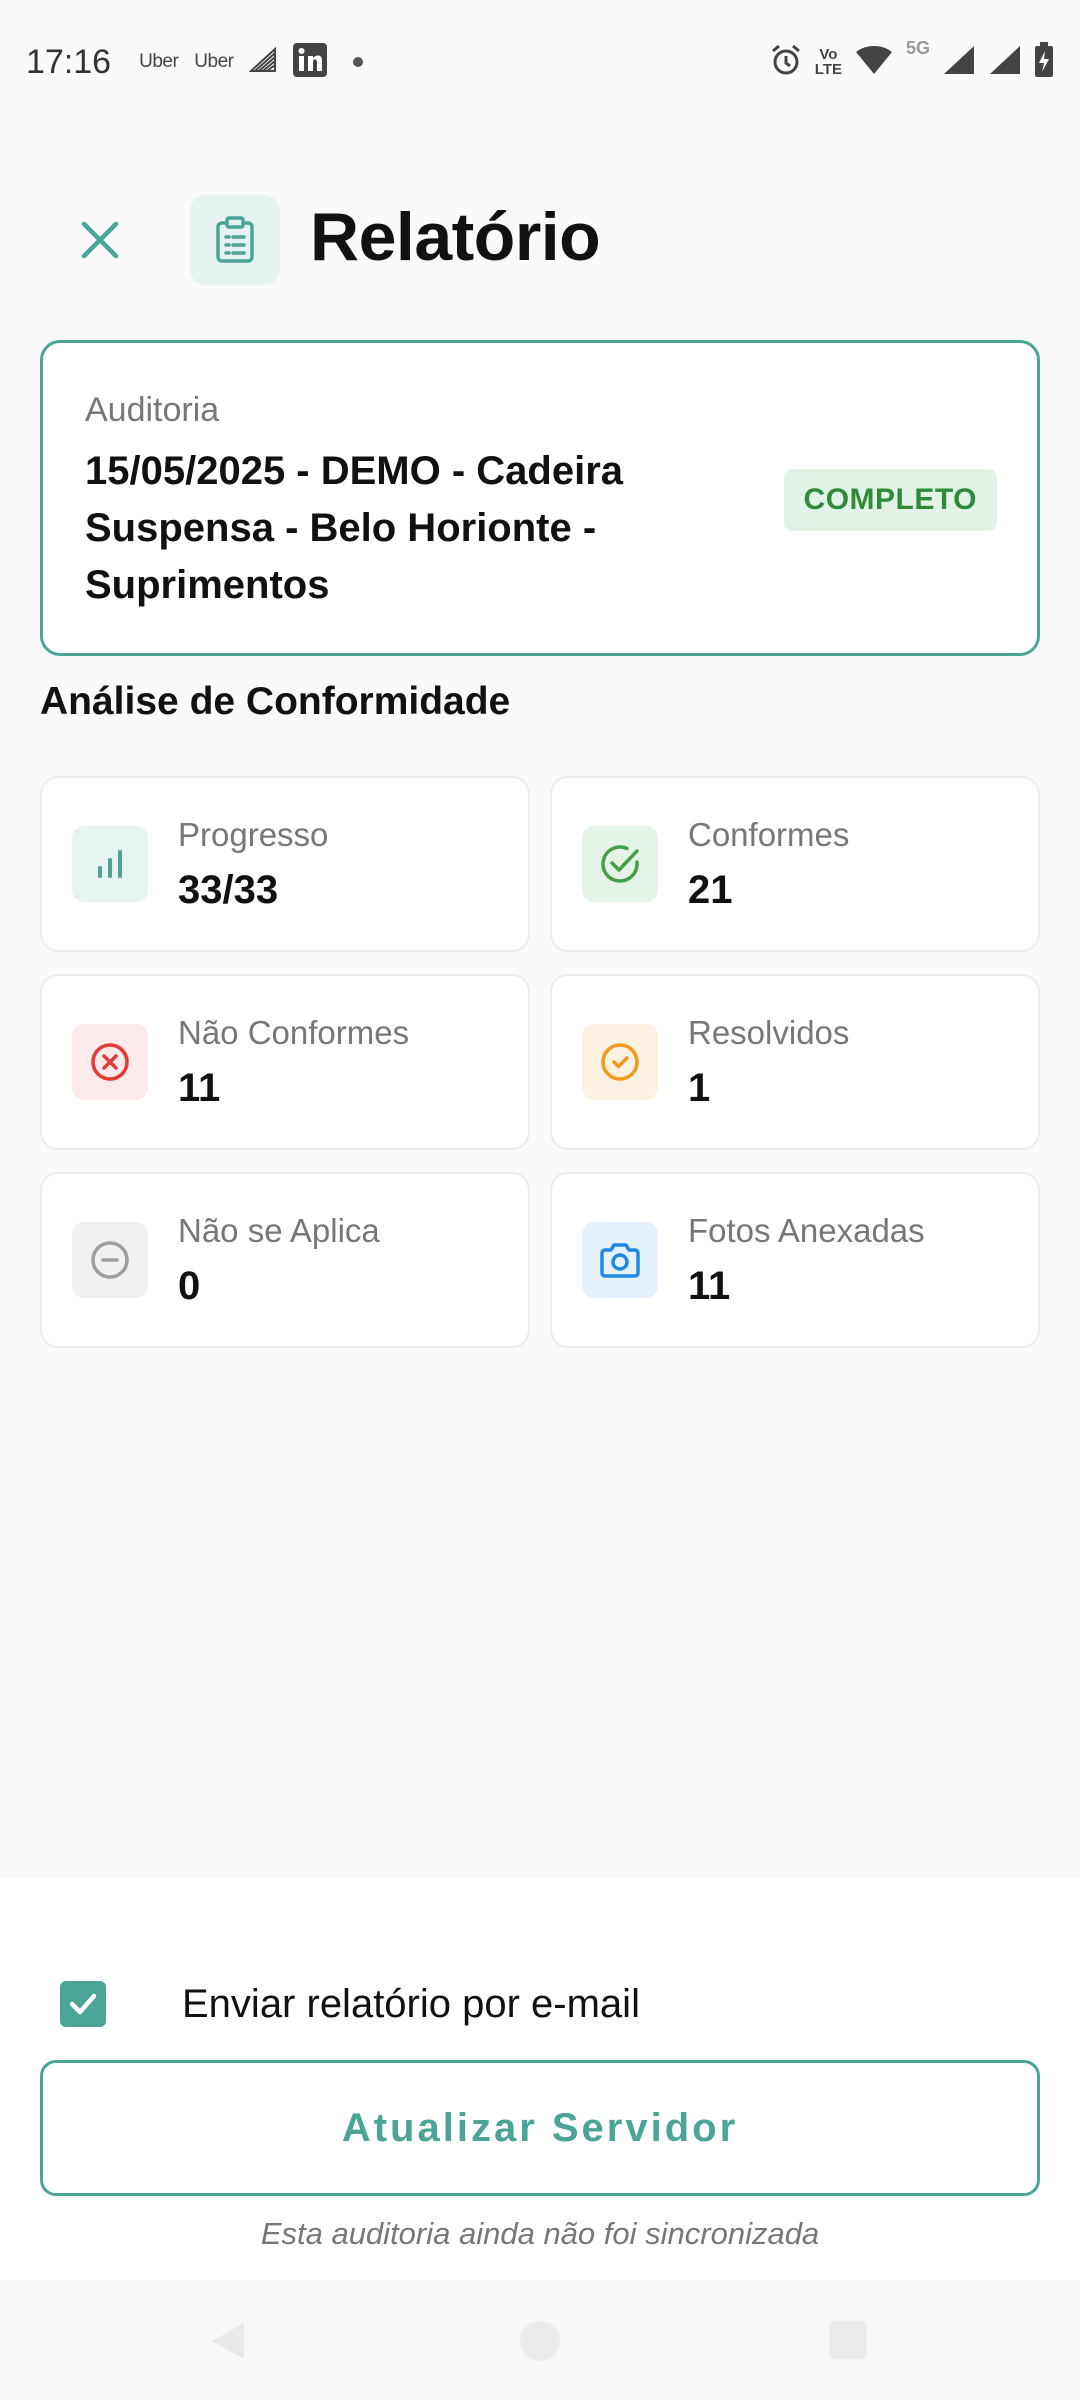 This screenshot has width=1080, height=2400. I want to click on email-report-toggle: Enviar relatório por e-mail, so click(350, 2004).